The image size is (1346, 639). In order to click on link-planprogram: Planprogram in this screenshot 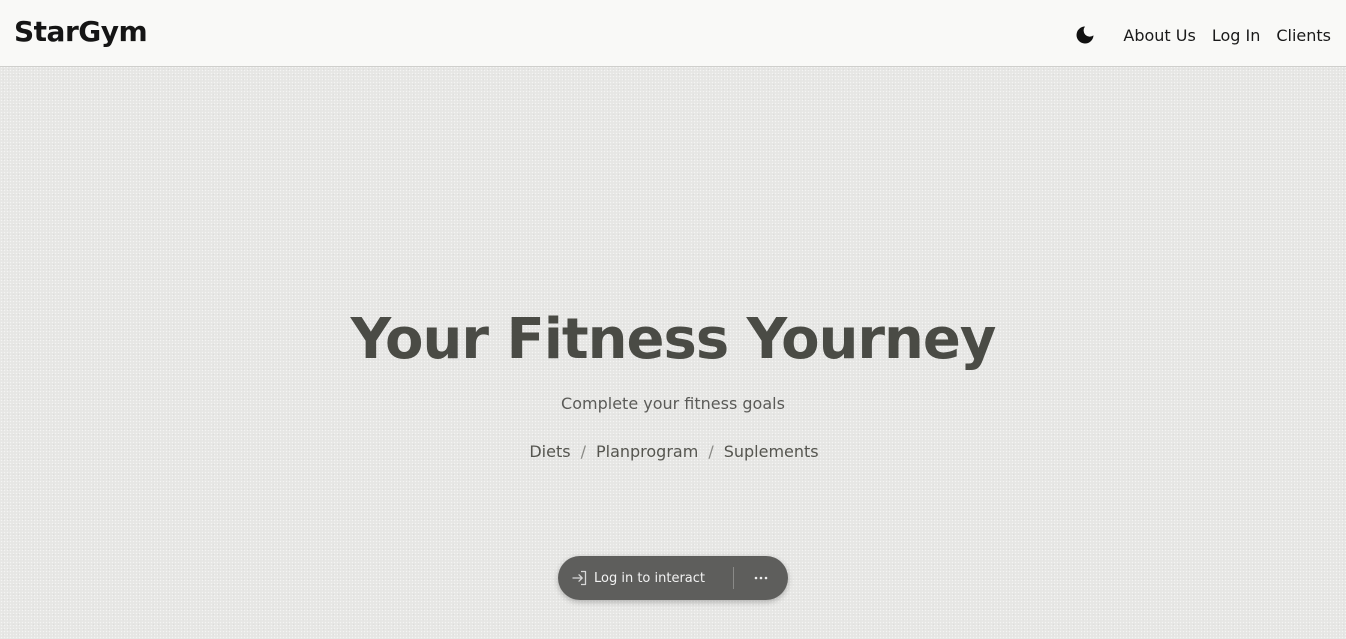, I will do `click(647, 452)`.